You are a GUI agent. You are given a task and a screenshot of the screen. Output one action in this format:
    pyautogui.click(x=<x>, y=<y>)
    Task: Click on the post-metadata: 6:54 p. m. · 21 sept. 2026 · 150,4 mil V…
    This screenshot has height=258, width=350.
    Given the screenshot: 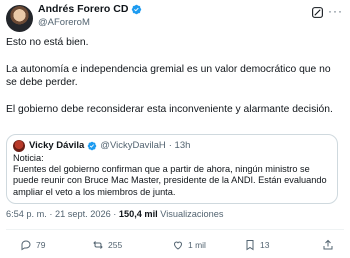 What is the action you would take?
    pyautogui.click(x=114, y=214)
    